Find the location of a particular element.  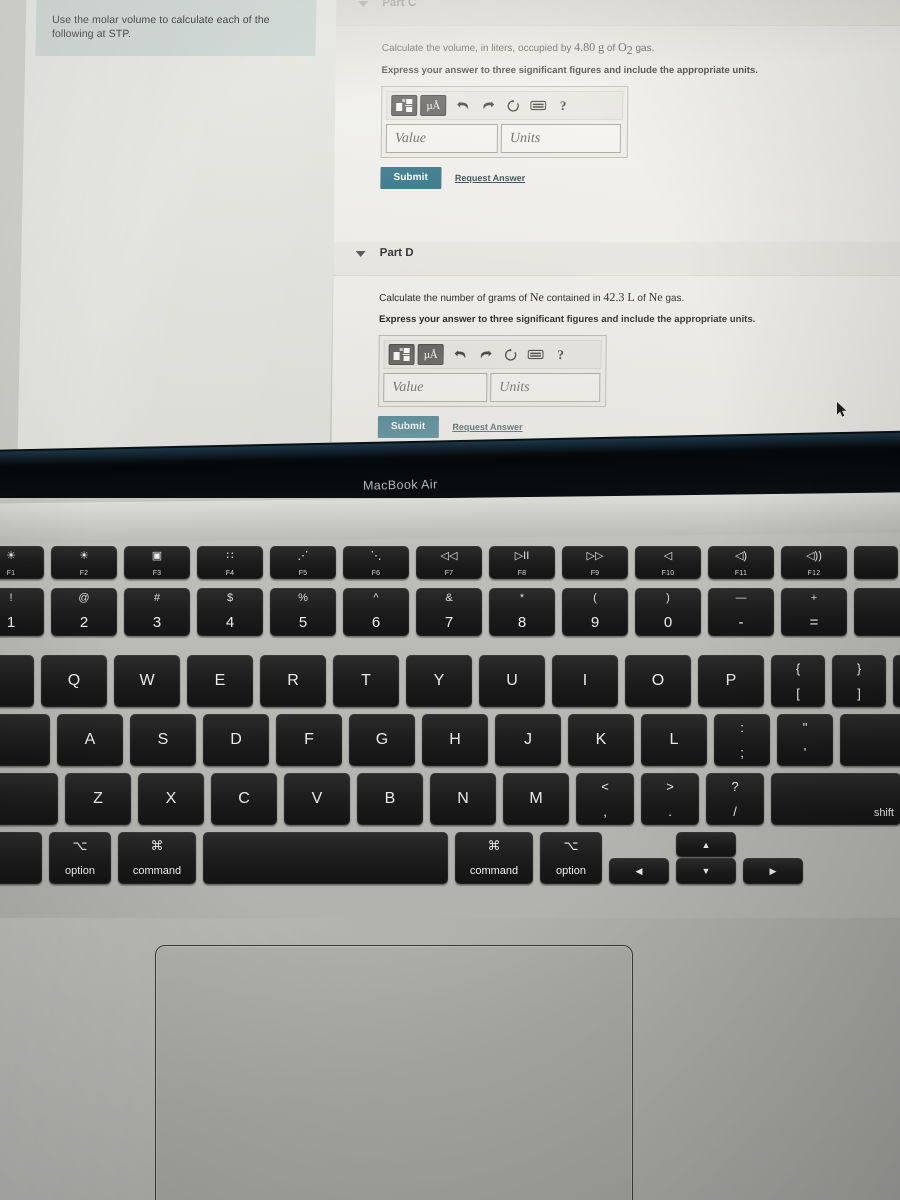

key-option-right: ⌥ option is located at coordinates (571, 858).